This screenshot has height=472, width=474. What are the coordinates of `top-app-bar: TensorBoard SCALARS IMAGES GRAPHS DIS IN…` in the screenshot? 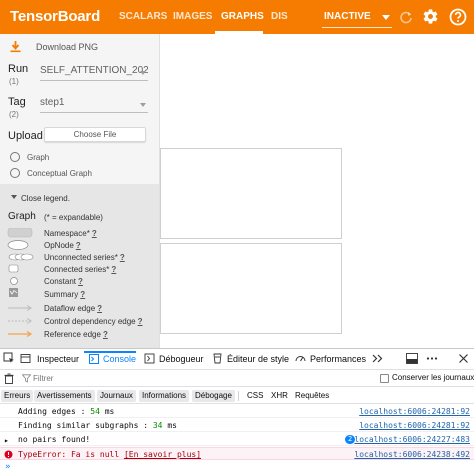 It's located at (237, 17).